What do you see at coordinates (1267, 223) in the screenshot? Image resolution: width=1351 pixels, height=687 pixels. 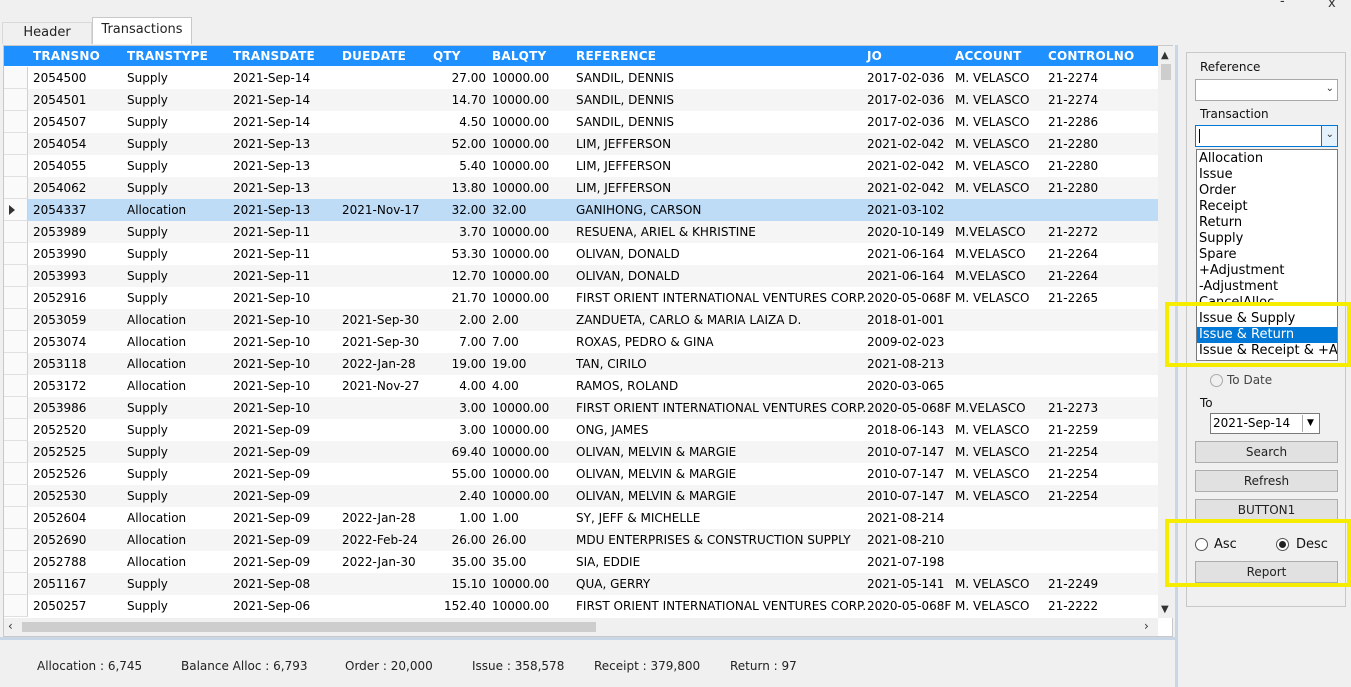 I see `dropdown-option: Return` at bounding box center [1267, 223].